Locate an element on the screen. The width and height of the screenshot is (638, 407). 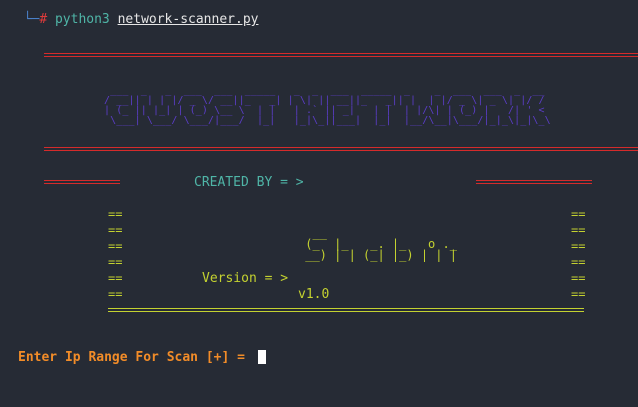
right-eq-3: == is located at coordinates (578, 246).